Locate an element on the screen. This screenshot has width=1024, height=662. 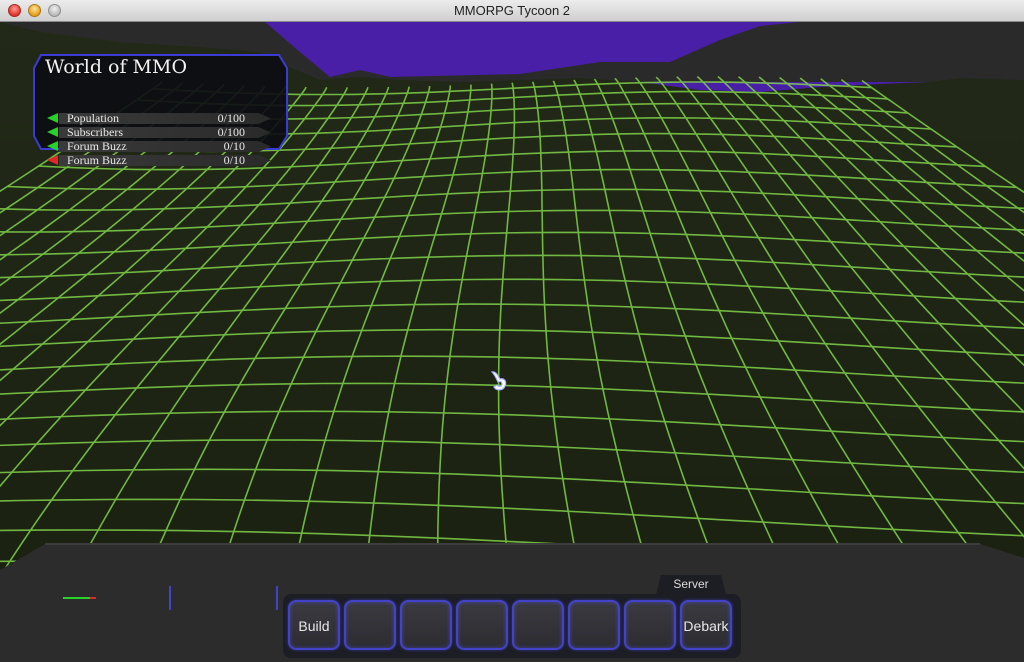
stat-label: Subscribers is located at coordinates (95, 132).